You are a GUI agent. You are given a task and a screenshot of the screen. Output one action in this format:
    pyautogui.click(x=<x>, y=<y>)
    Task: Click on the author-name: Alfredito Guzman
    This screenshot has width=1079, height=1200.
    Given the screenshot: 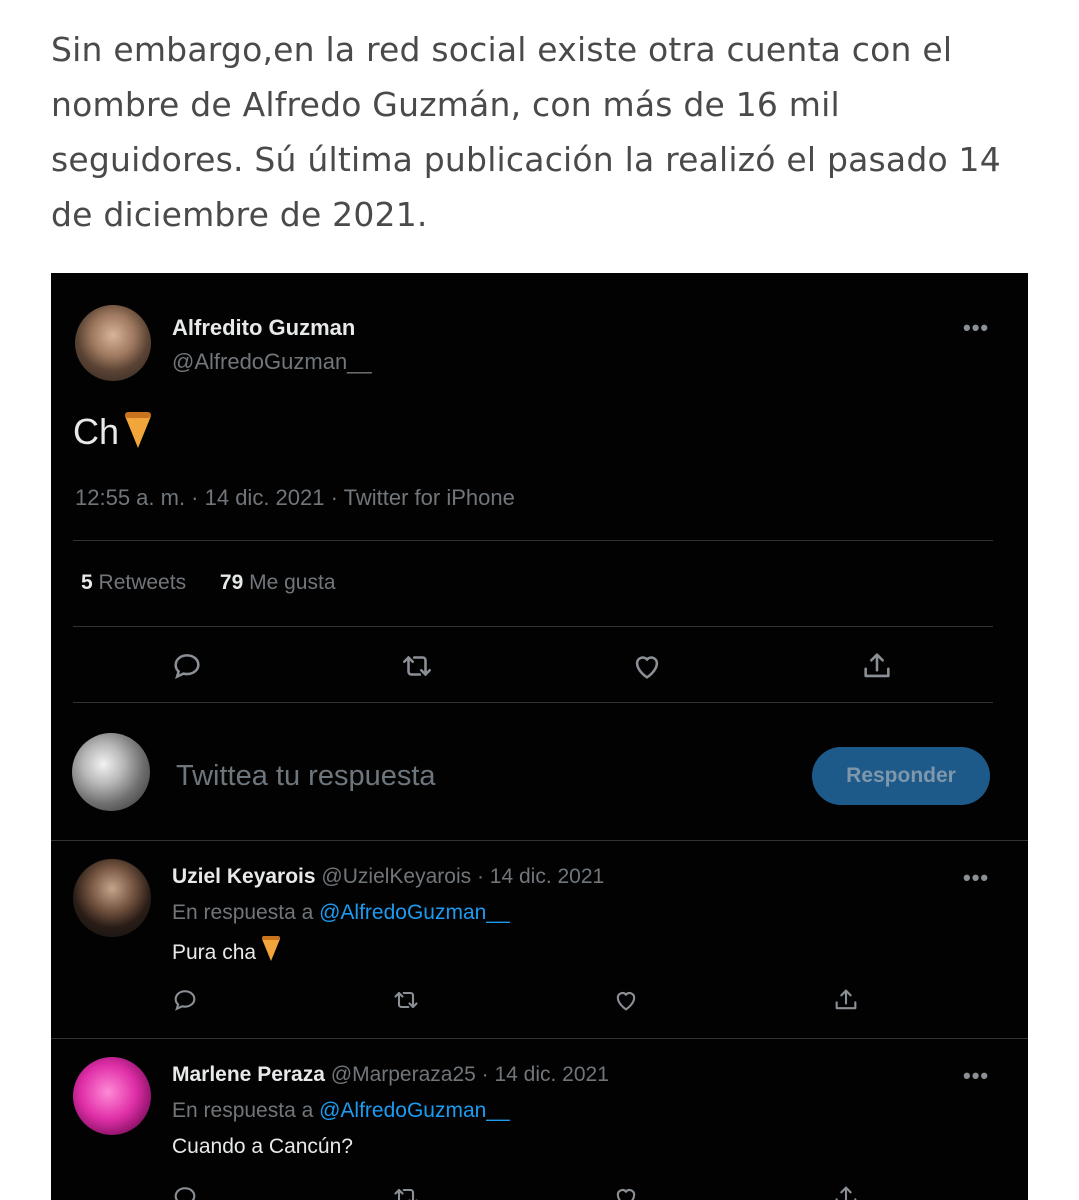 What is the action you would take?
    pyautogui.click(x=263, y=328)
    